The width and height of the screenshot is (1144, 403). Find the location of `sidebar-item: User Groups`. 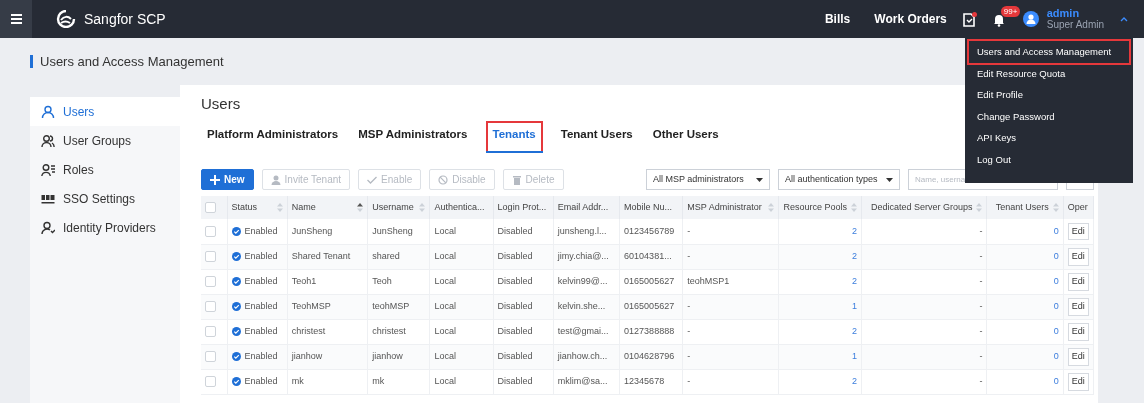

sidebar-item: User Groups is located at coordinates (105, 140).